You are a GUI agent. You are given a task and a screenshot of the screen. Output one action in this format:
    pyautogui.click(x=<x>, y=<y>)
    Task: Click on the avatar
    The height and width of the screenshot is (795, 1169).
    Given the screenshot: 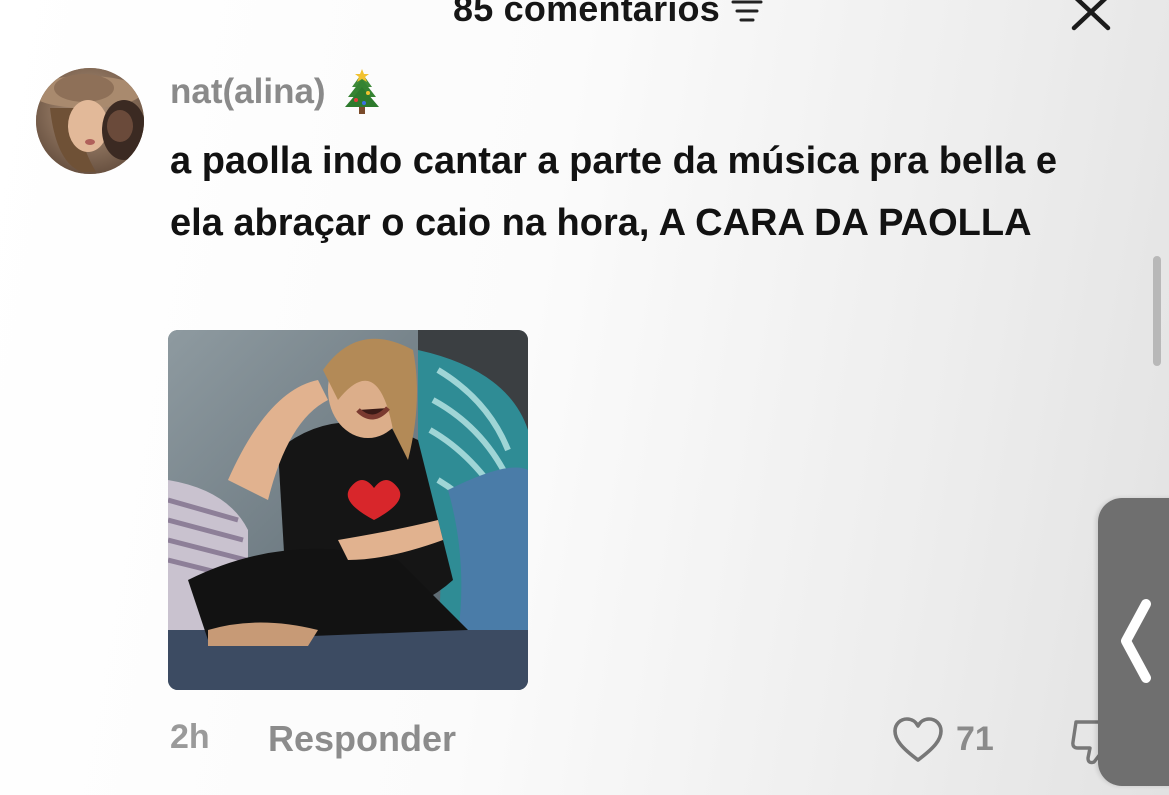 What is the action you would take?
    pyautogui.click(x=90, y=121)
    